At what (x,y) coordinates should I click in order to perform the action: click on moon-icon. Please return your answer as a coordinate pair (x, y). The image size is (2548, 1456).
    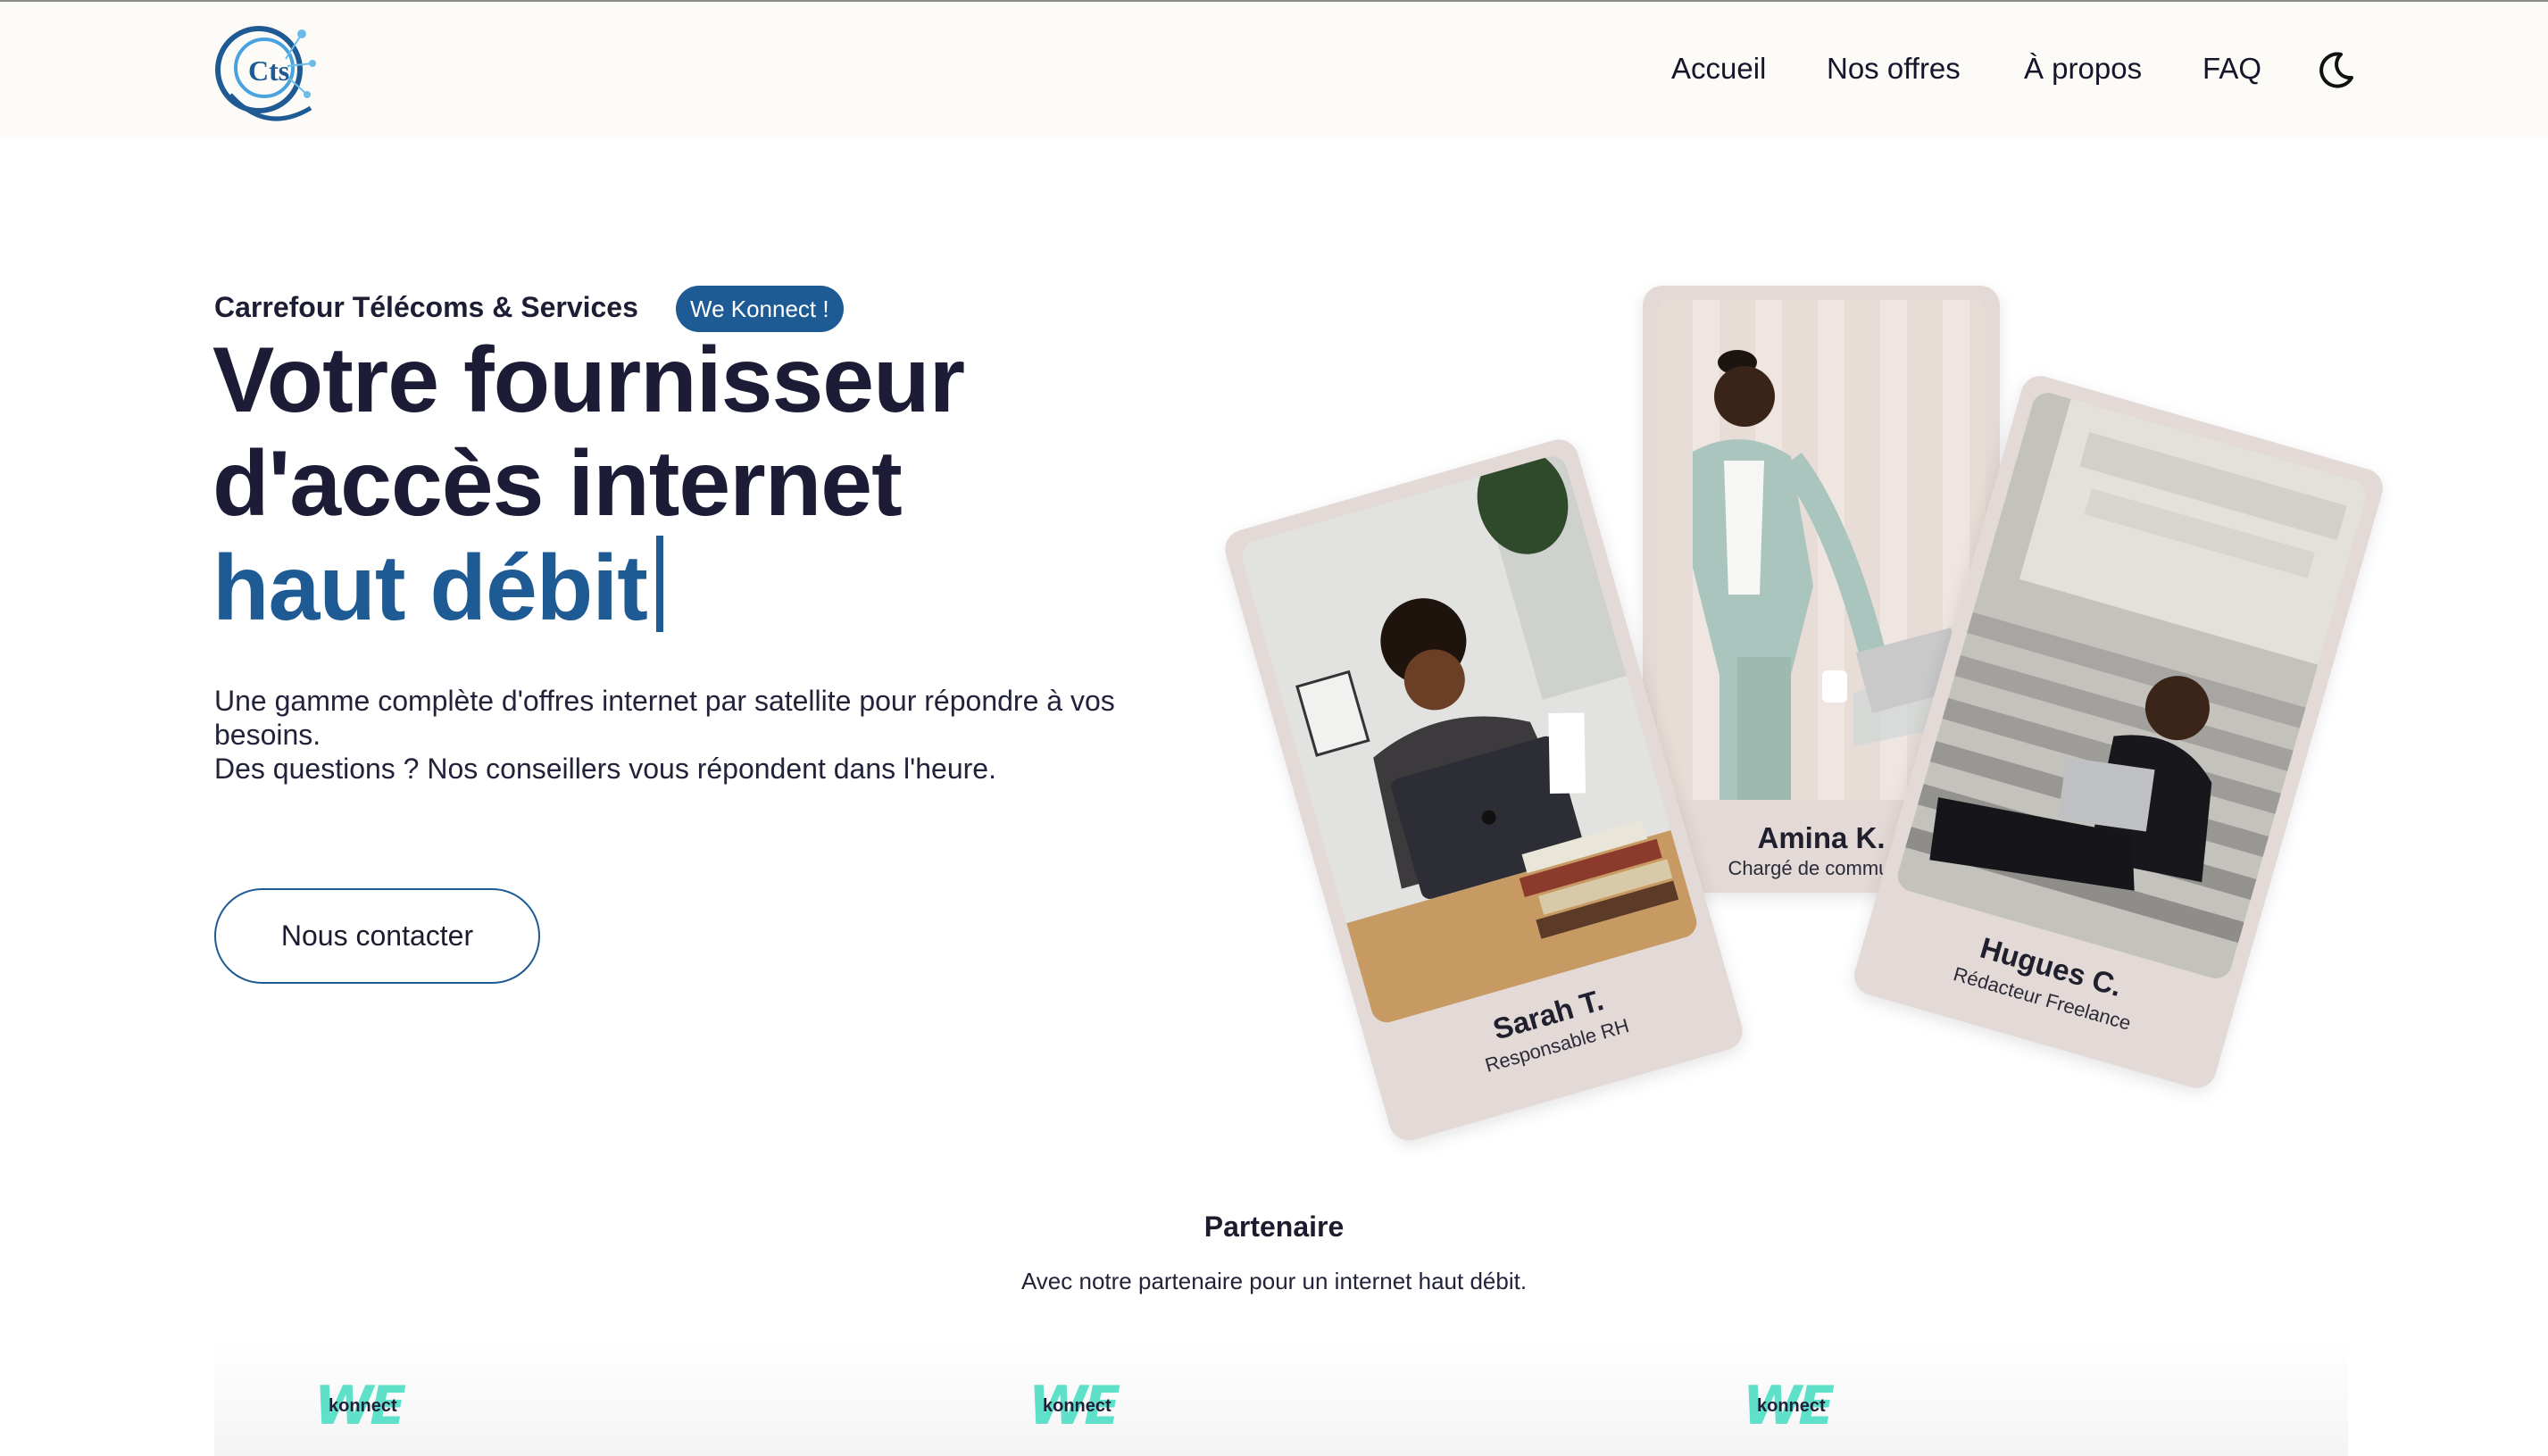
    Looking at the image, I should click on (2335, 70).